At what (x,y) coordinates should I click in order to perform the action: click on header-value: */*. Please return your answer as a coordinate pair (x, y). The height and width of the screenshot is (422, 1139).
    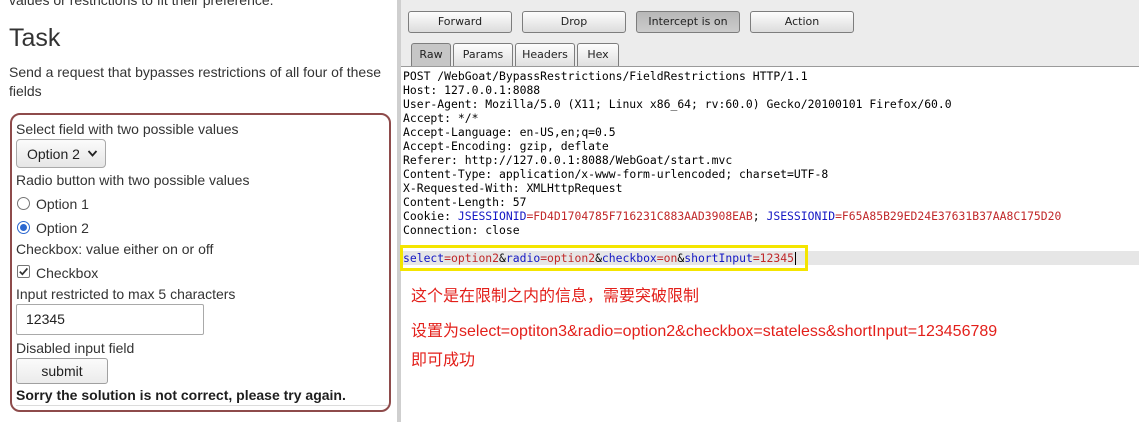
    Looking at the image, I should click on (468, 118).